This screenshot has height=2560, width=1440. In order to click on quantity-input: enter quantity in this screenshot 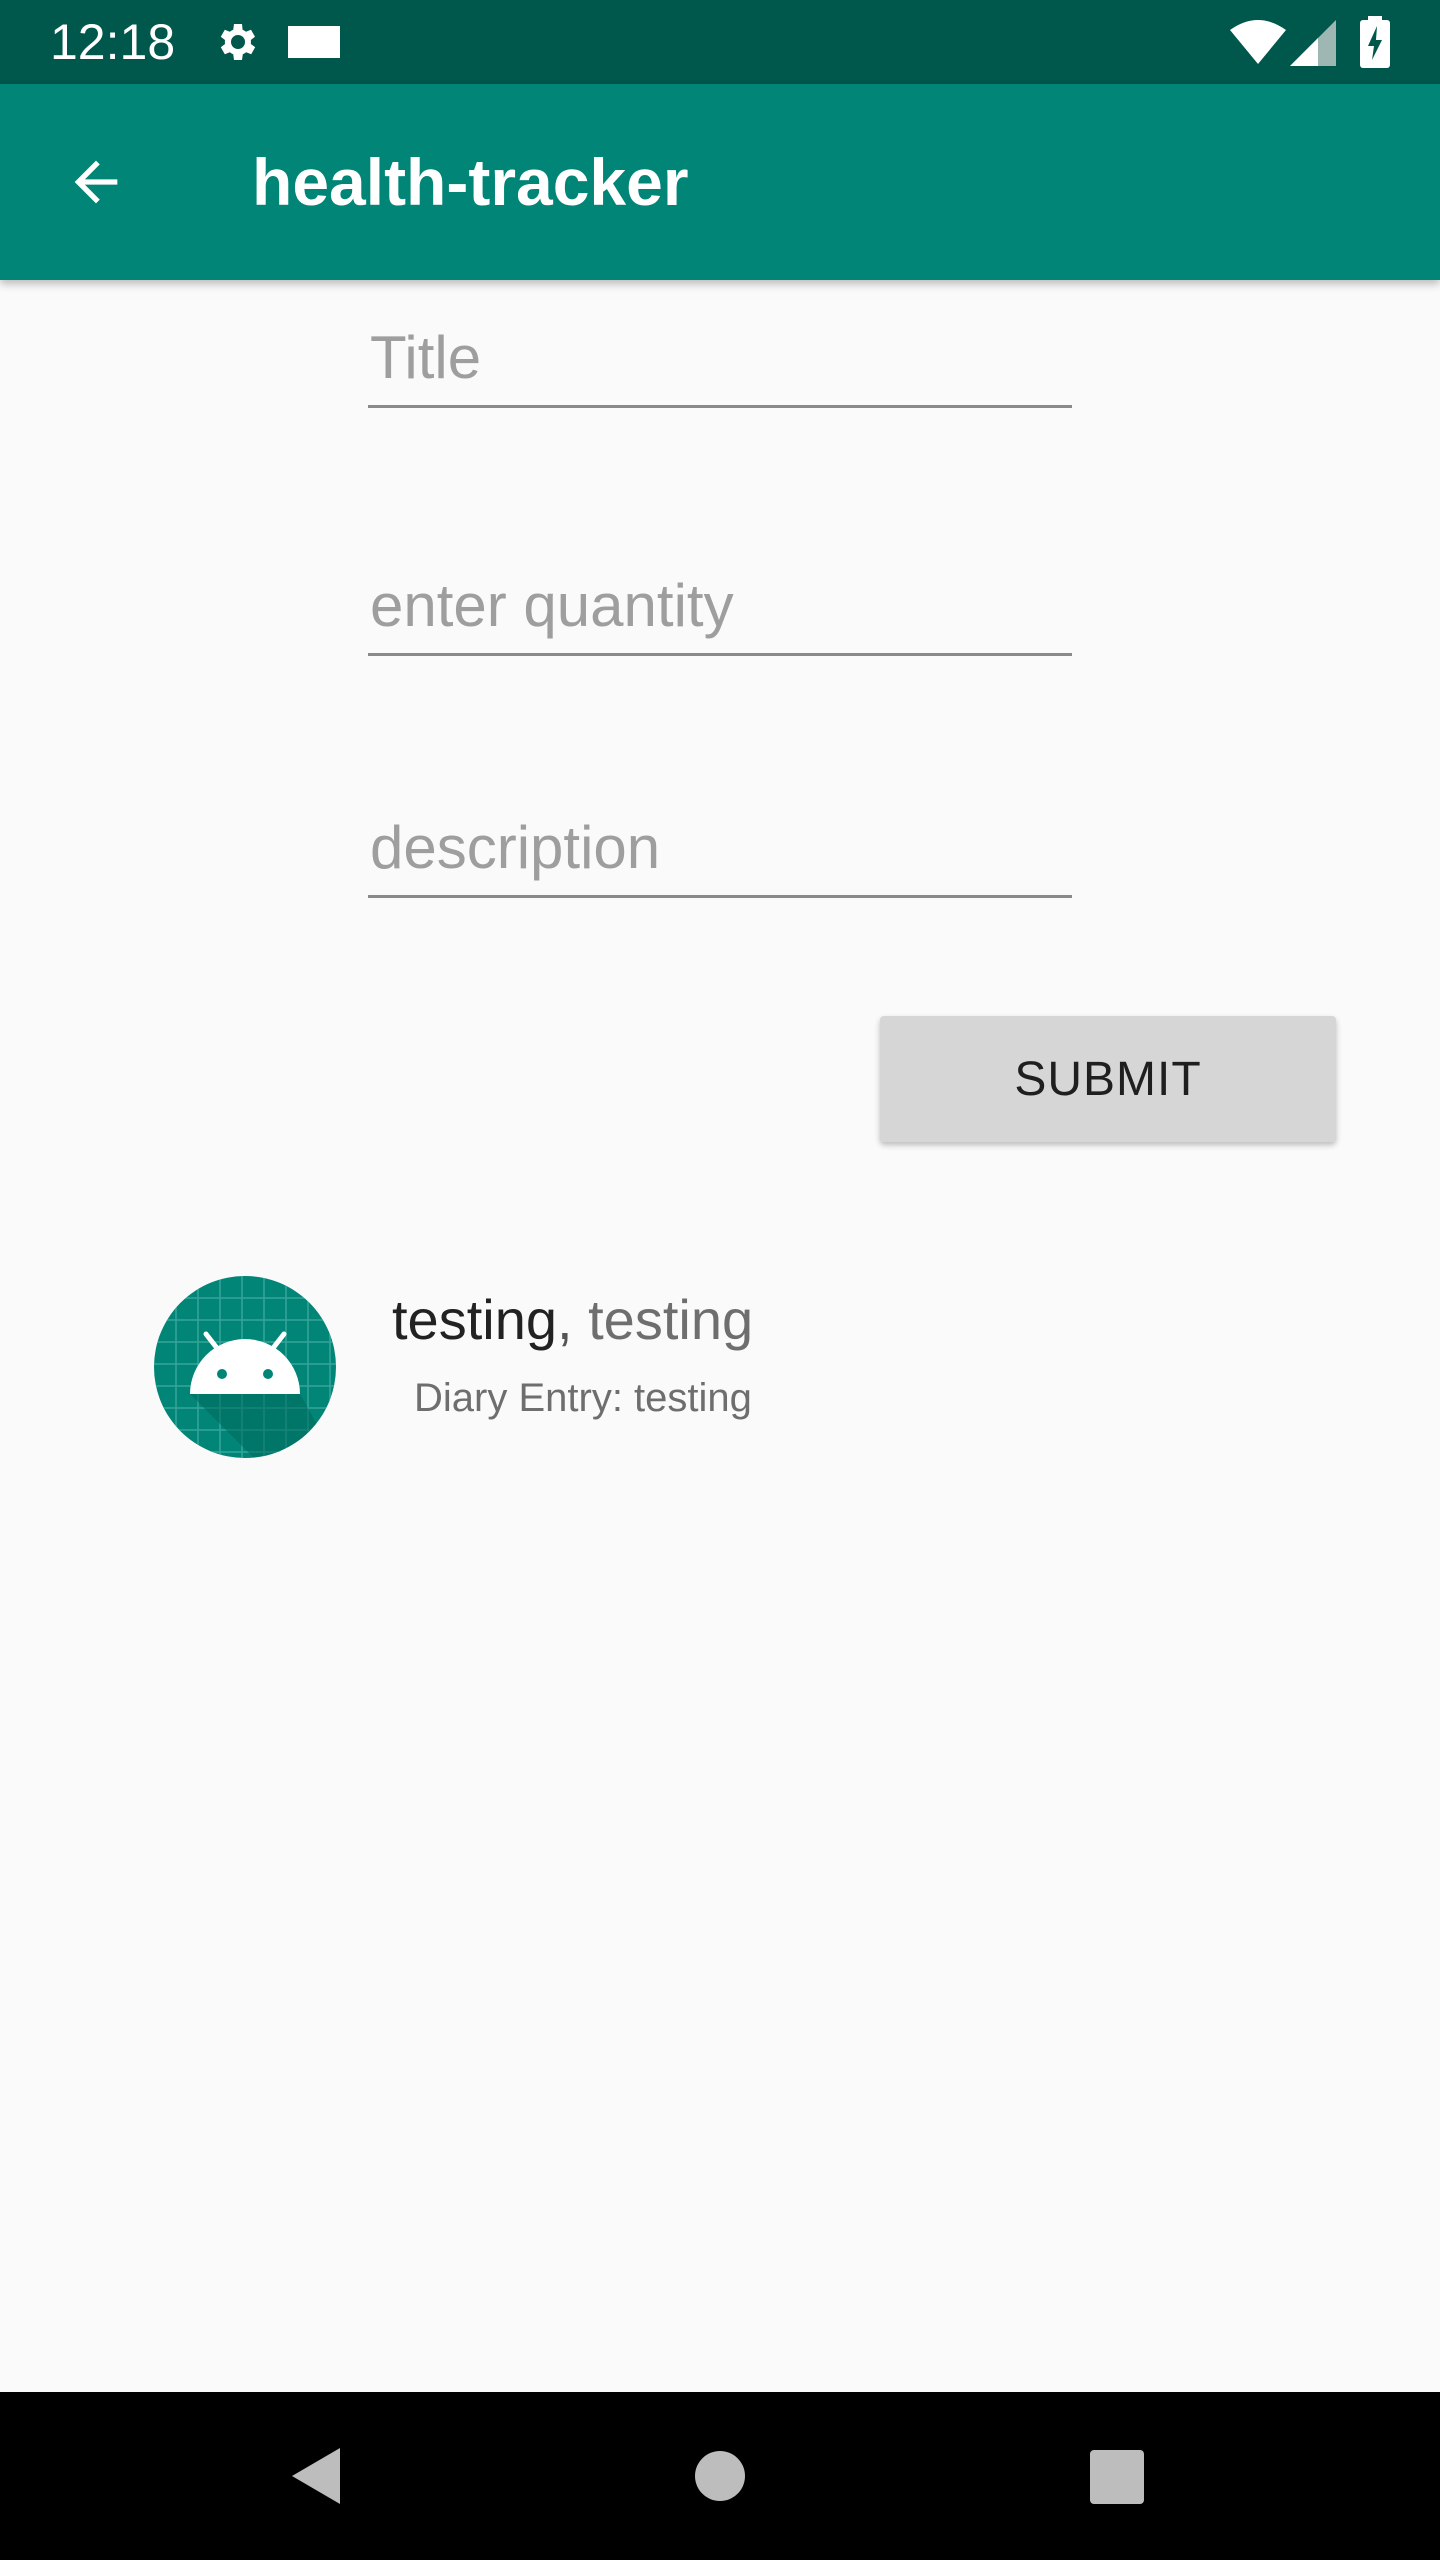, I will do `click(720, 606)`.